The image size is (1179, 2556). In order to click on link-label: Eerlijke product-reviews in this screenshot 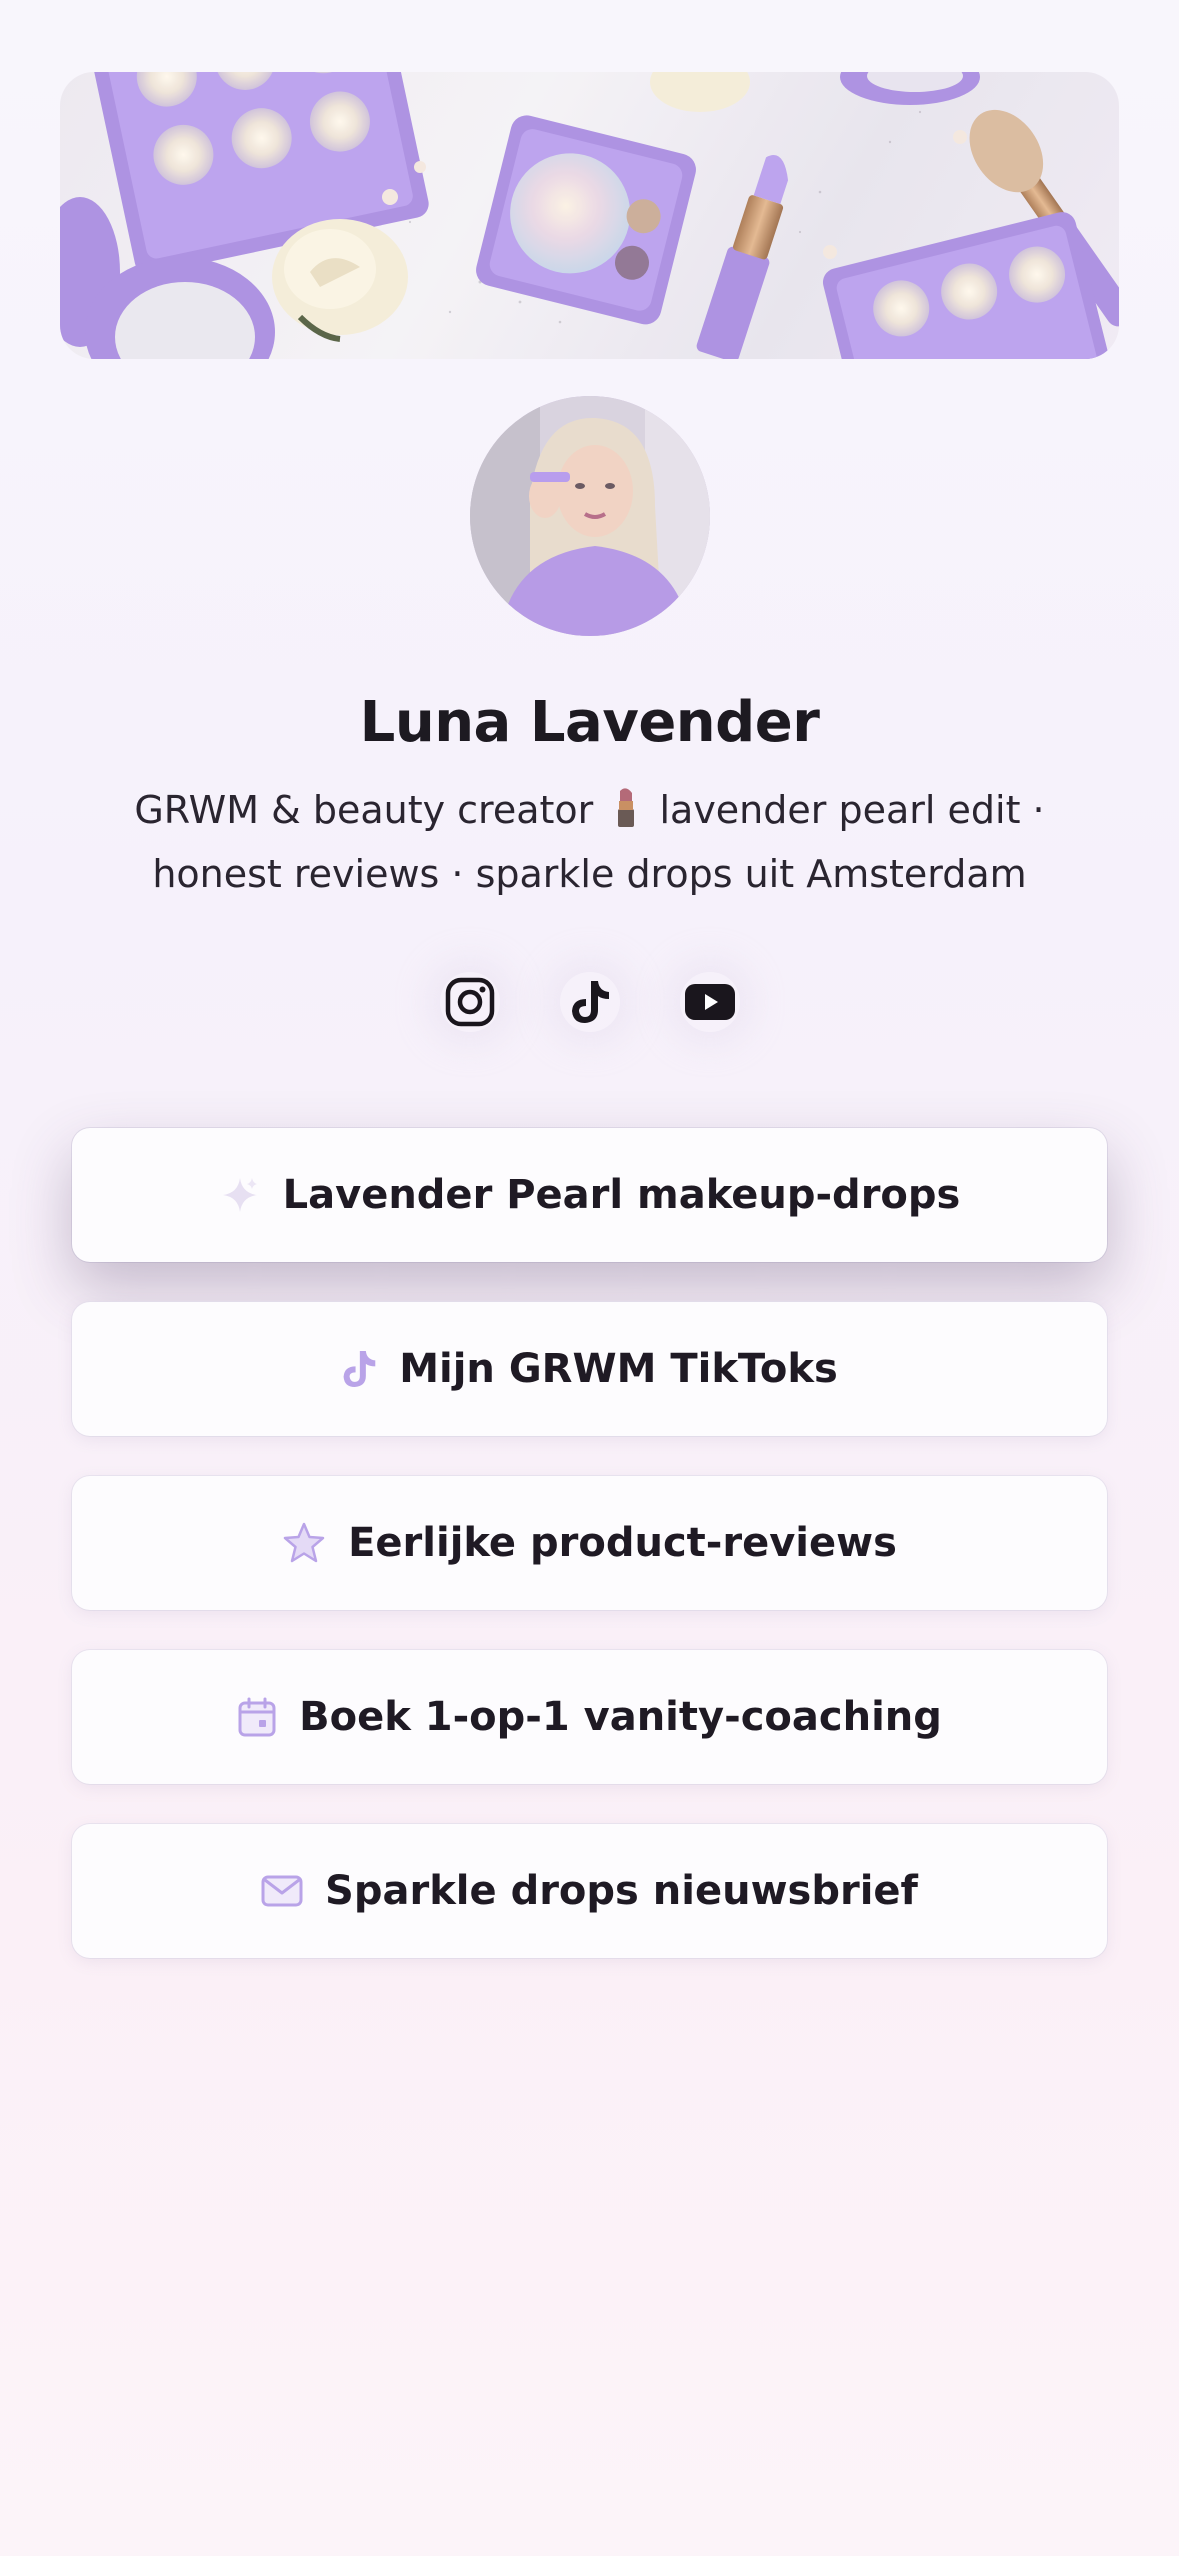, I will do `click(622, 1543)`.